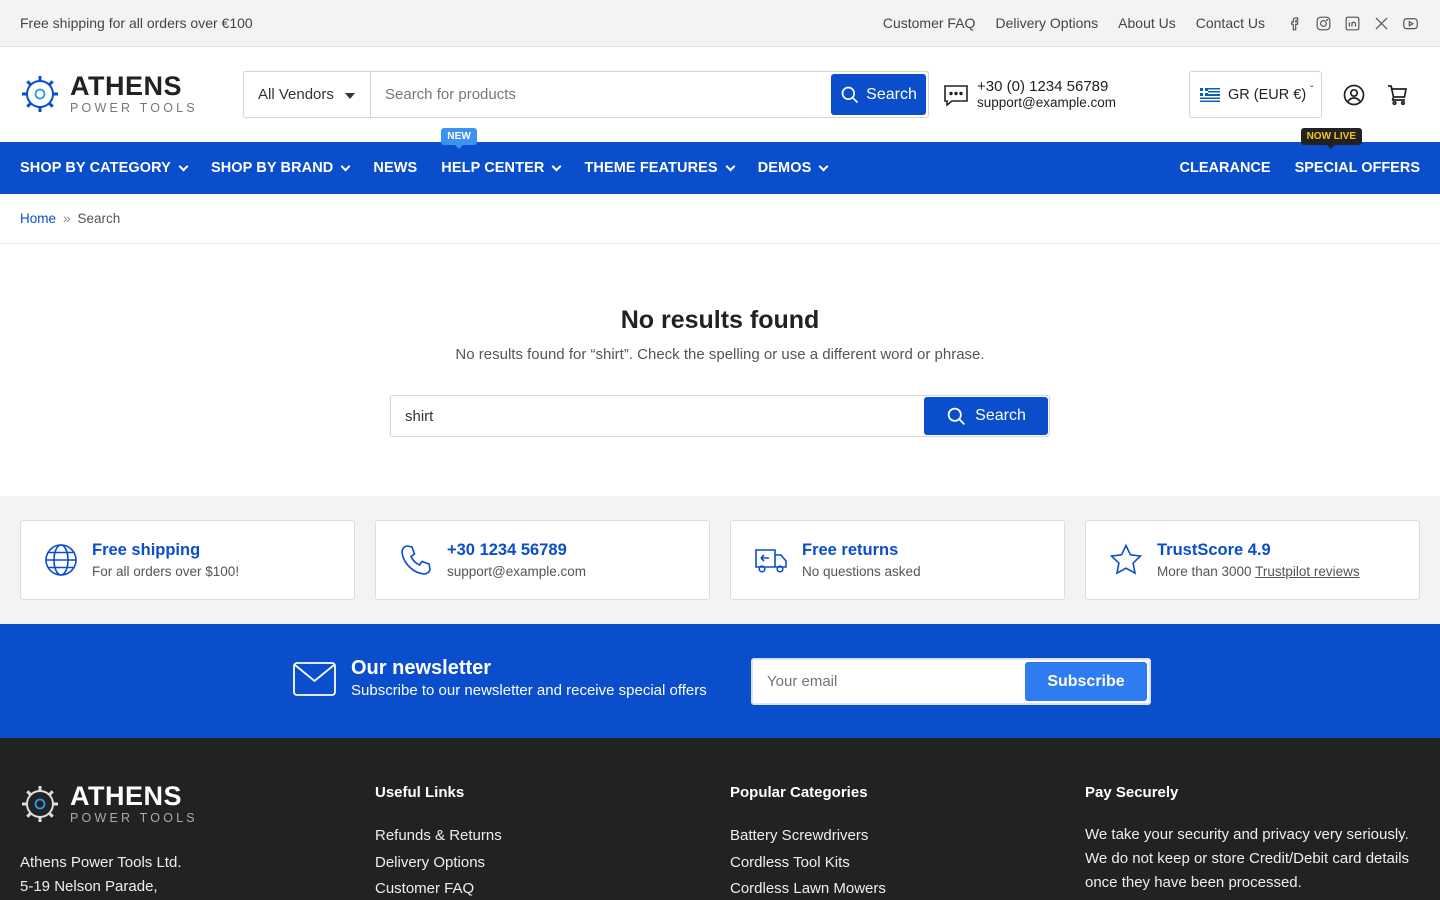 Image resolution: width=1440 pixels, height=900 pixels. Describe the element at coordinates (1323, 23) in the screenshot. I see `instagram-icon` at that location.